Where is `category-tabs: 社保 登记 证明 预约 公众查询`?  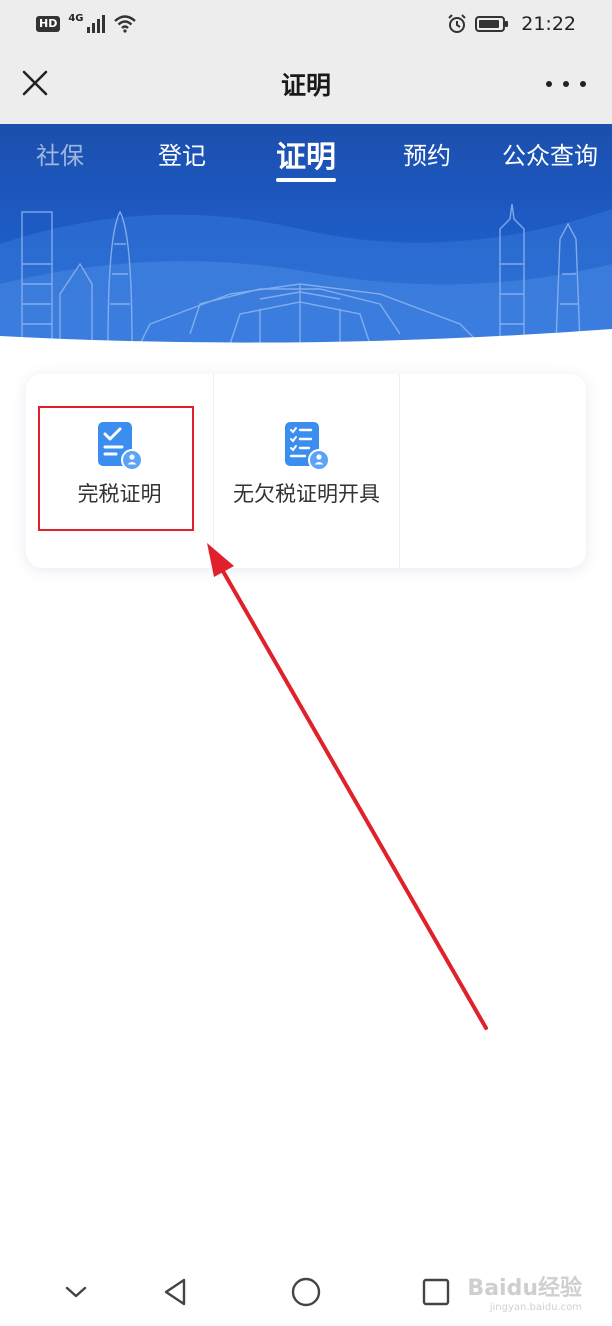 category-tabs: 社保 登记 证明 预约 公众查询 is located at coordinates (306, 154).